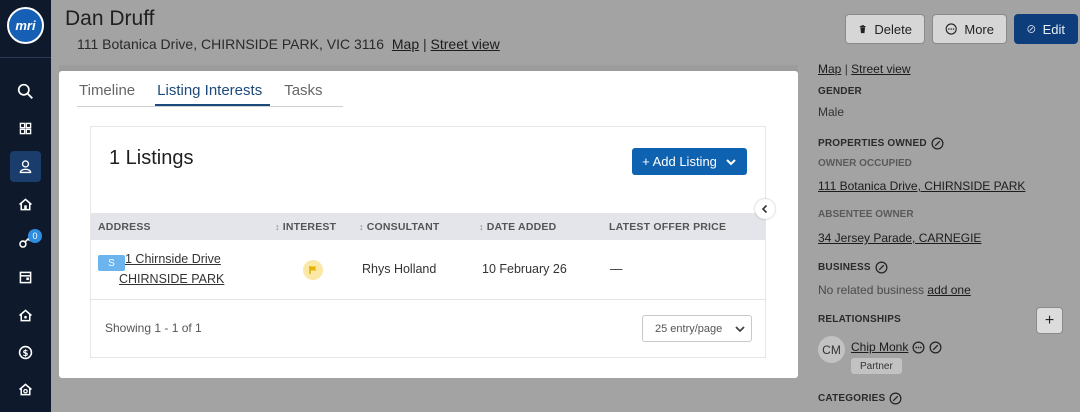 The height and width of the screenshot is (412, 1080). Describe the element at coordinates (1031, 29) in the screenshot. I see `edit-circle-icon` at that location.